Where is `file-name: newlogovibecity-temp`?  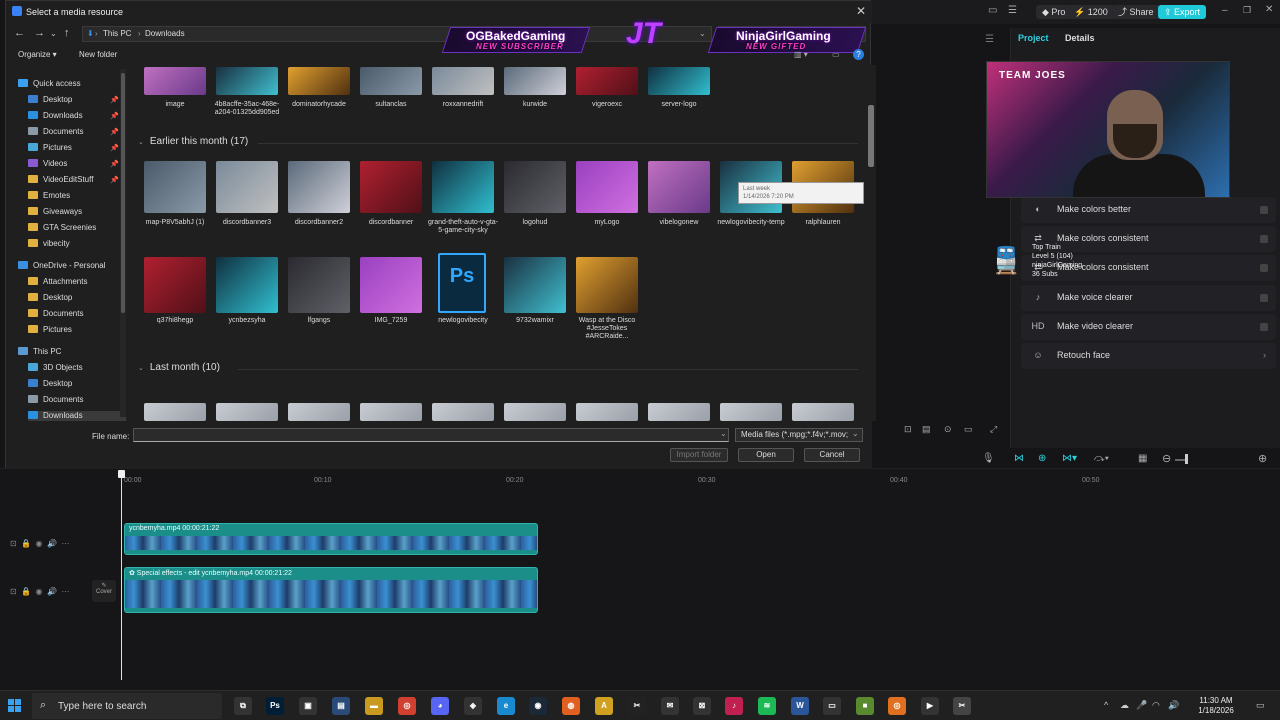 file-name: newlogovibecity-temp is located at coordinates (751, 223).